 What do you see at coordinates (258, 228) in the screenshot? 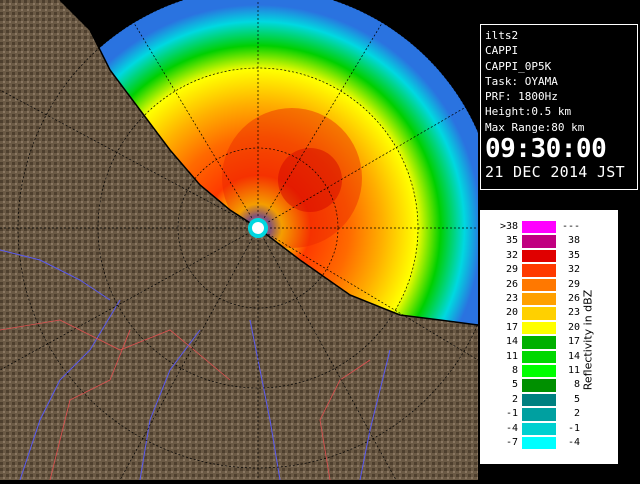
I see `radar-site-marker` at bounding box center [258, 228].